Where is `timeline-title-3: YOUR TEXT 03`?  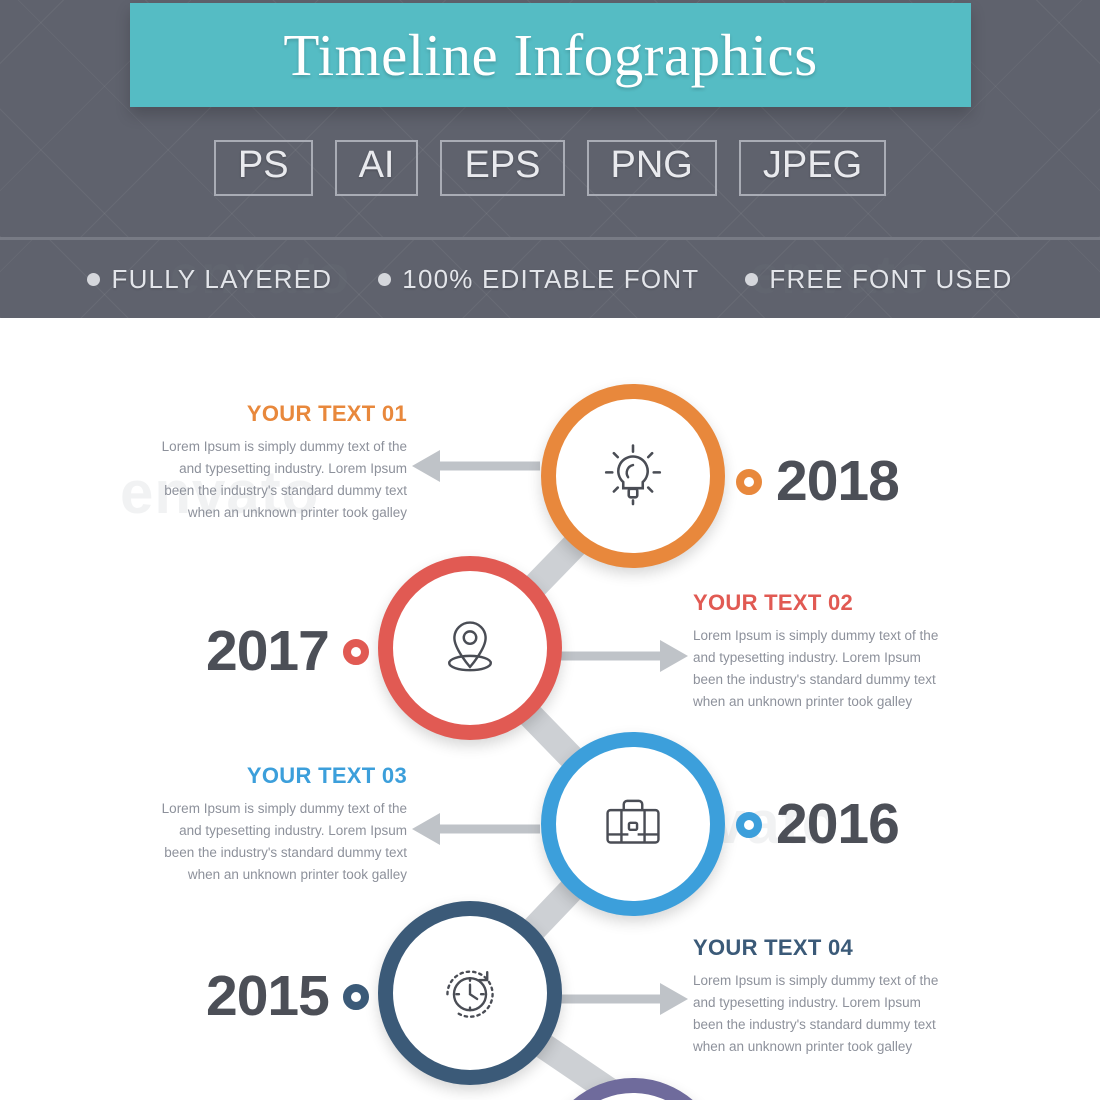
timeline-title-3: YOUR TEXT 03 is located at coordinates (326, 775).